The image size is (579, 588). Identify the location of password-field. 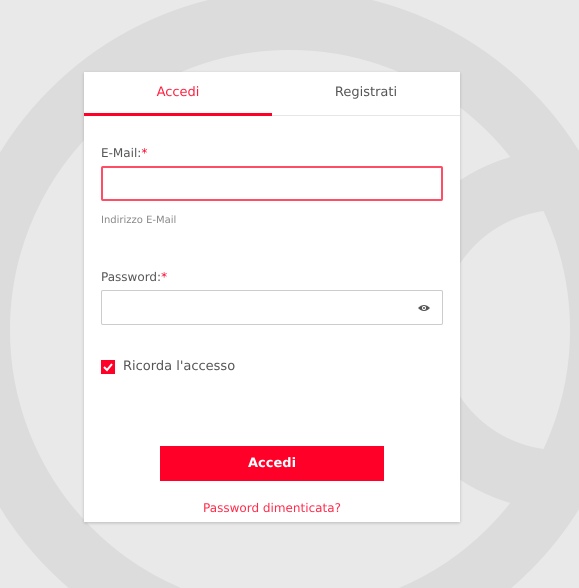
(272, 307).